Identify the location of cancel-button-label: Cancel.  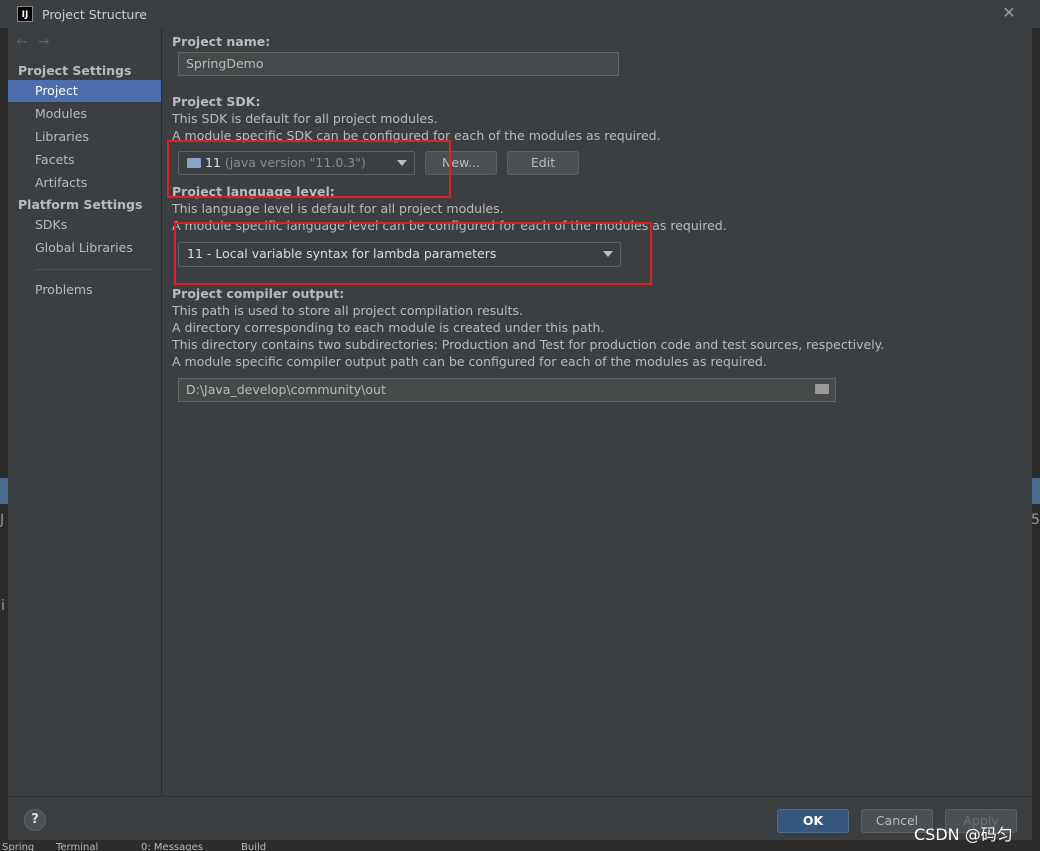
(897, 820).